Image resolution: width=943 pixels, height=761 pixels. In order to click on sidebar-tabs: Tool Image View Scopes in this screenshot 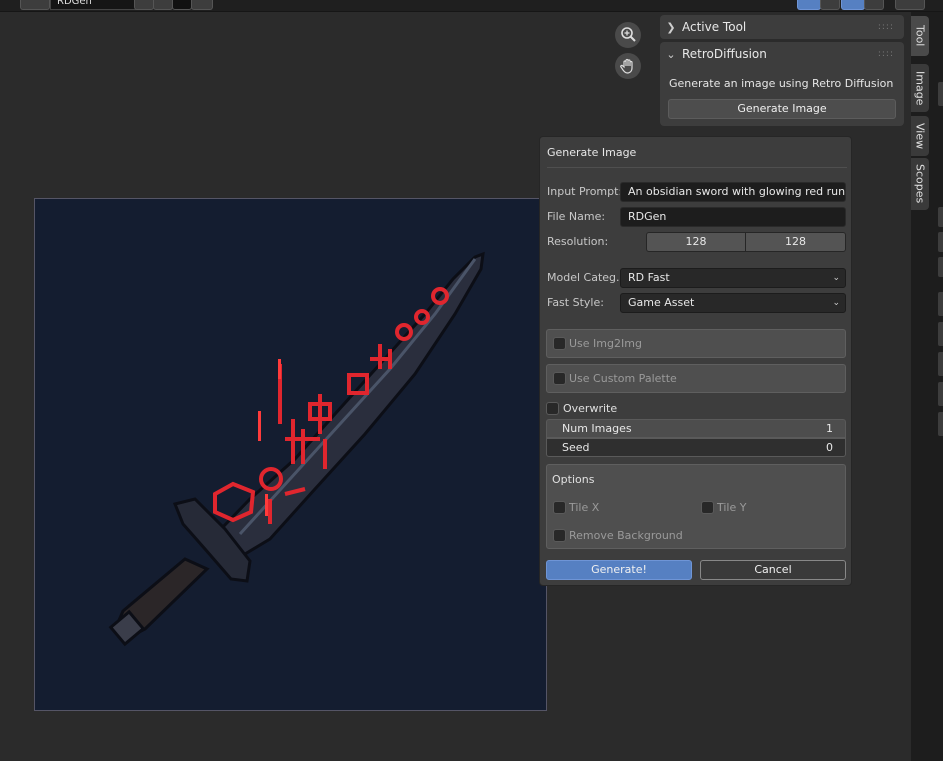, I will do `click(927, 386)`.